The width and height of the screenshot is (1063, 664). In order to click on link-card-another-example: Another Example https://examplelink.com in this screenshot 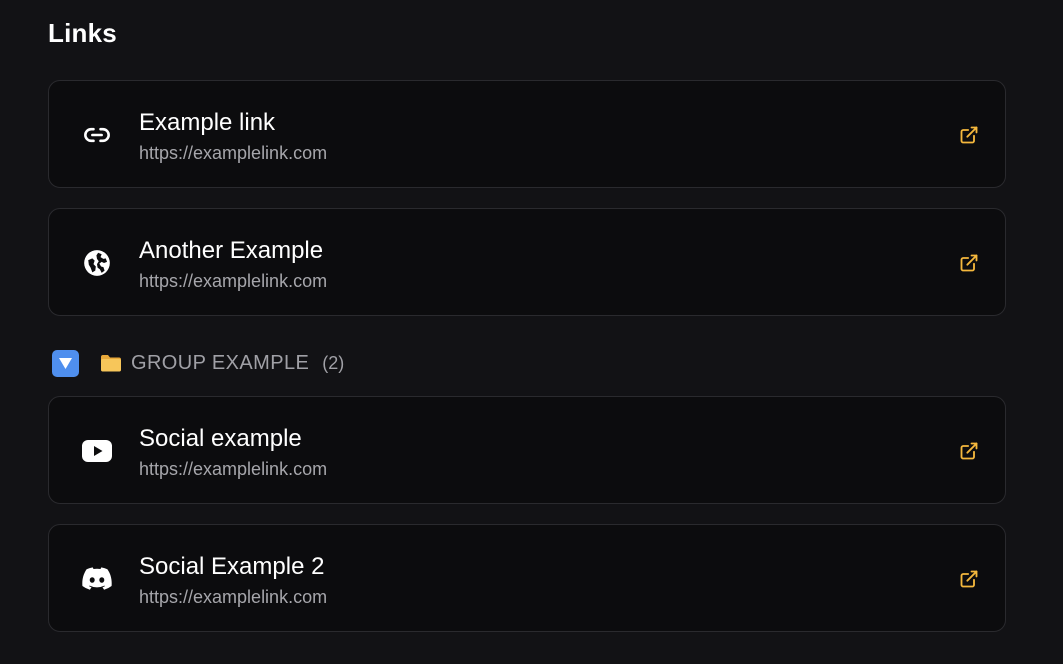, I will do `click(527, 262)`.